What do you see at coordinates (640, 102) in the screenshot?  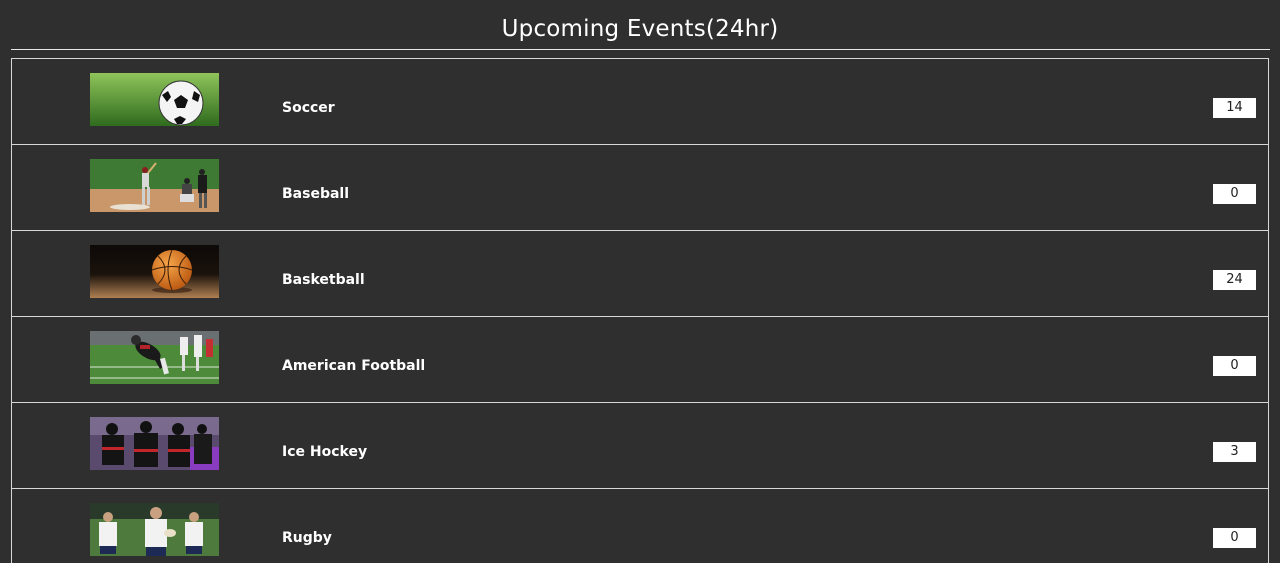 I see `event-row-soccer: Soccer 14` at bounding box center [640, 102].